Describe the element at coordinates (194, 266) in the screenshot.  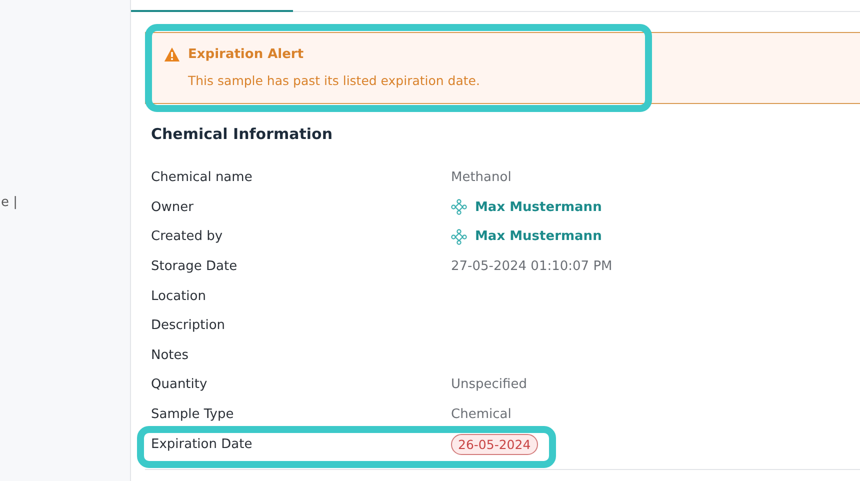
I see `field-label: Storage Date` at that location.